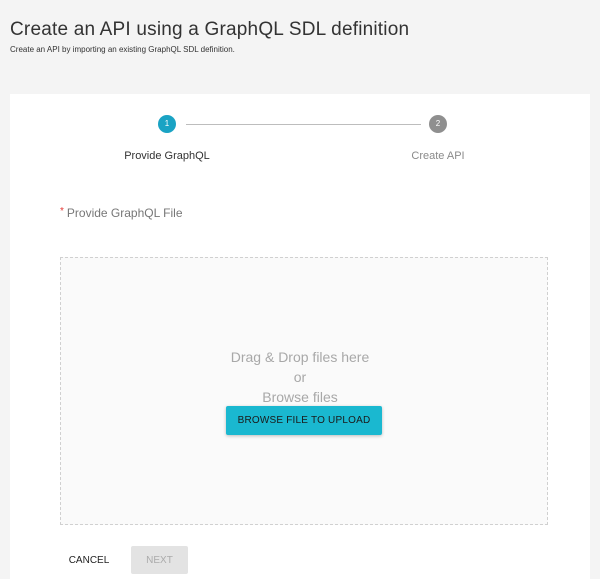 The height and width of the screenshot is (579, 600). I want to click on graphql-file-label-text: Provide GraphQL File, so click(124, 213).